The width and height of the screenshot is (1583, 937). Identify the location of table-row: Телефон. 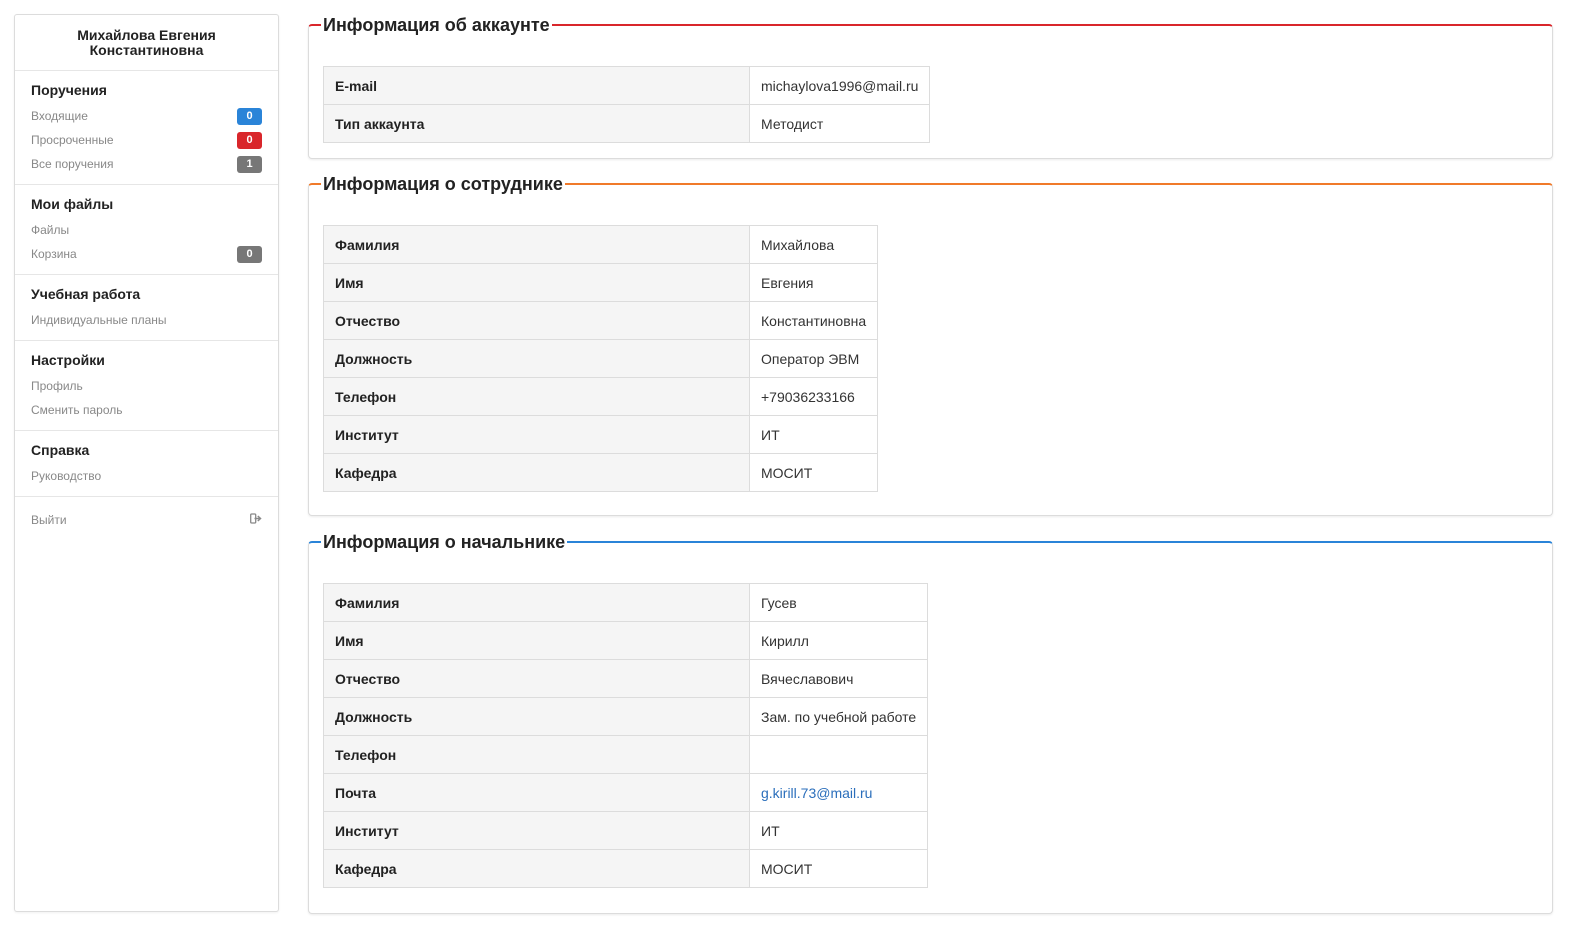
(625, 754).